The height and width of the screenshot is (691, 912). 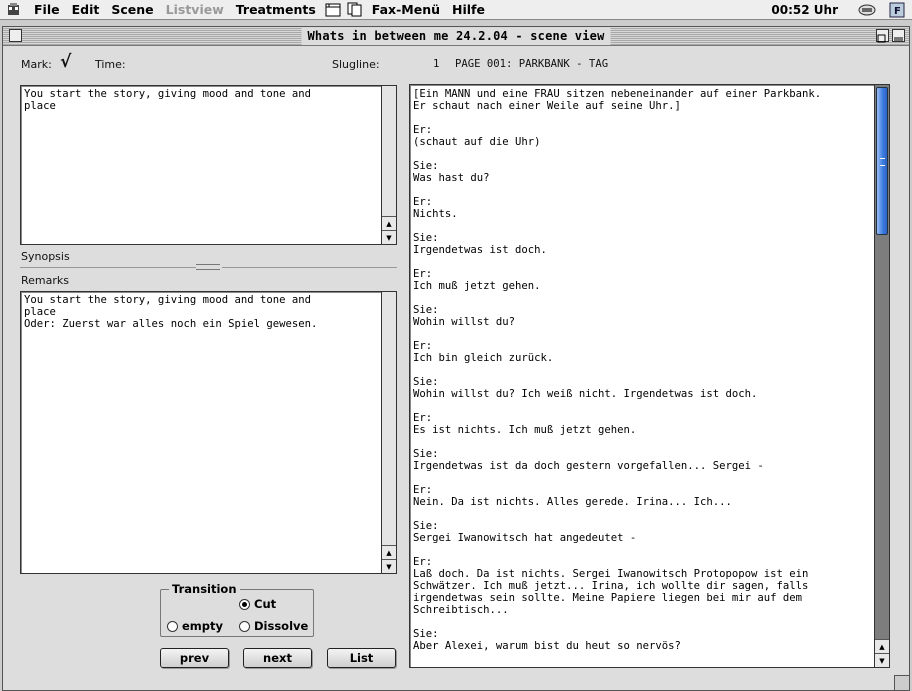 What do you see at coordinates (882, 161) in the screenshot?
I see `scroll-thumb` at bounding box center [882, 161].